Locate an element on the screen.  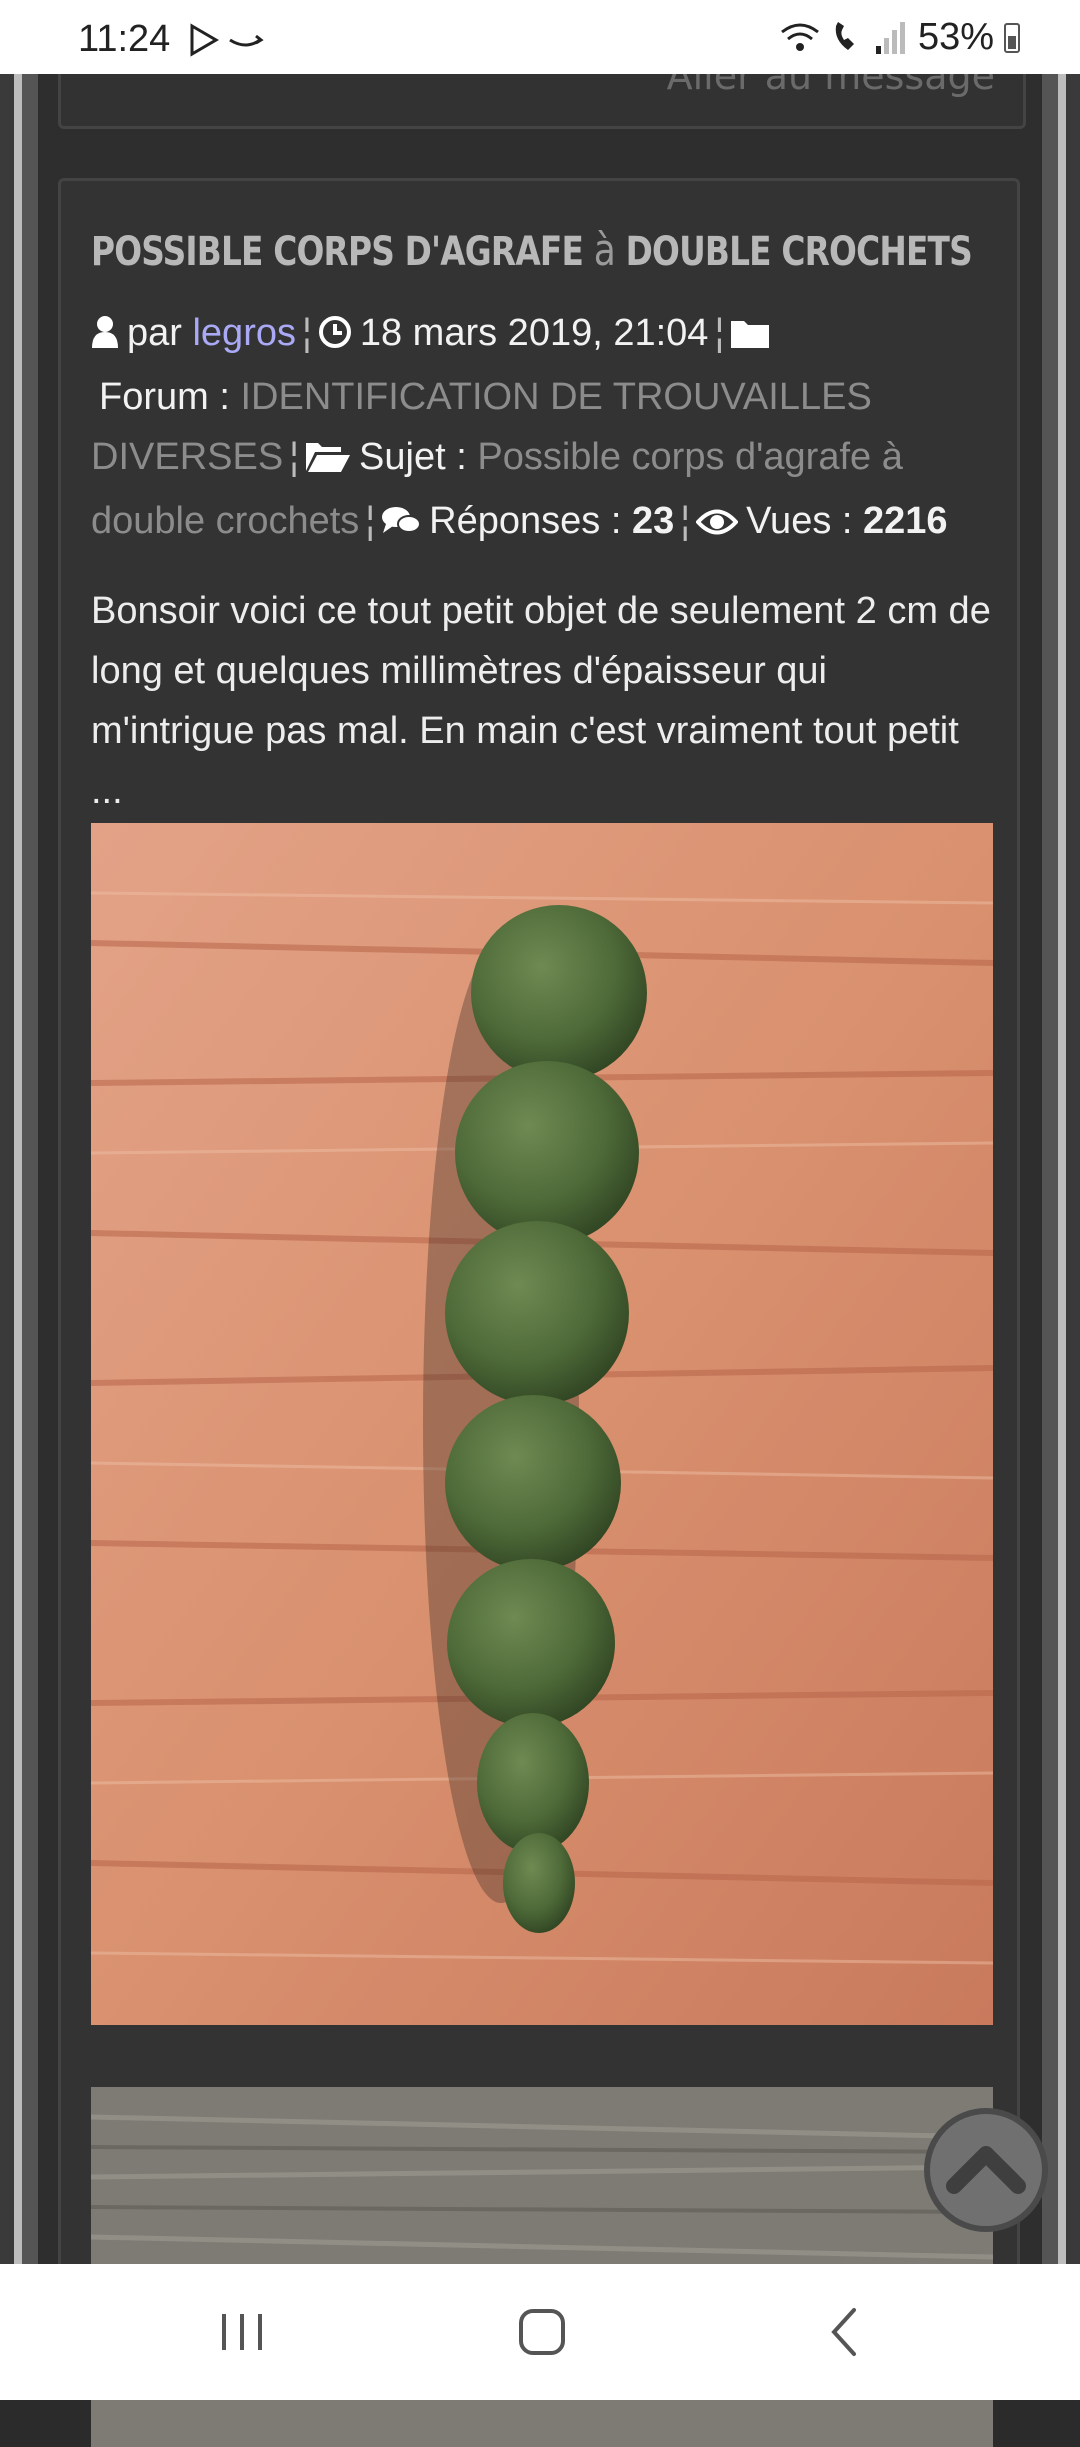
volte-icon is located at coordinates (844, 35).